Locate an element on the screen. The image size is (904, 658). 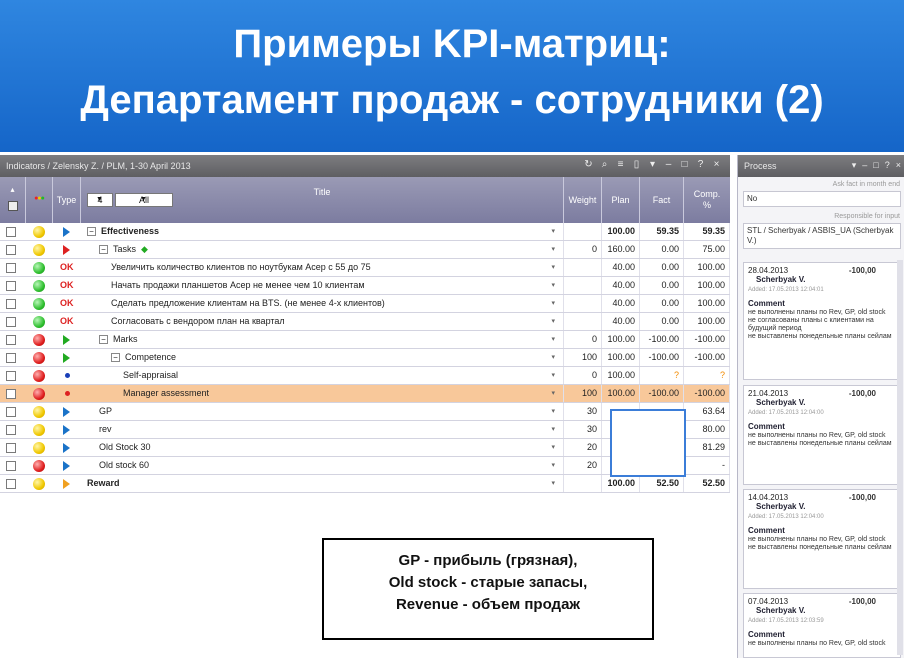
fact-cell: 52.50 is located at coordinates (662, 483).